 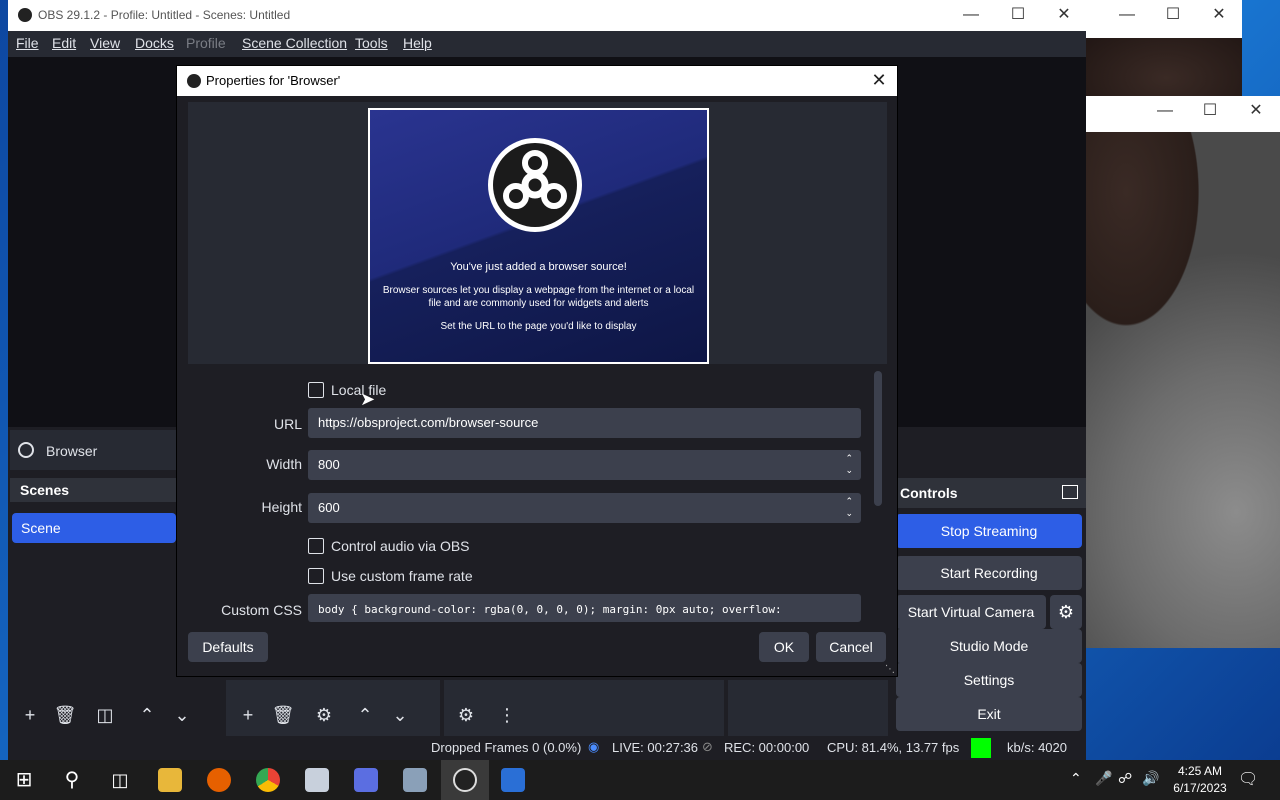 What do you see at coordinates (120, 780) in the screenshot?
I see `task-view-icon: ◫` at bounding box center [120, 780].